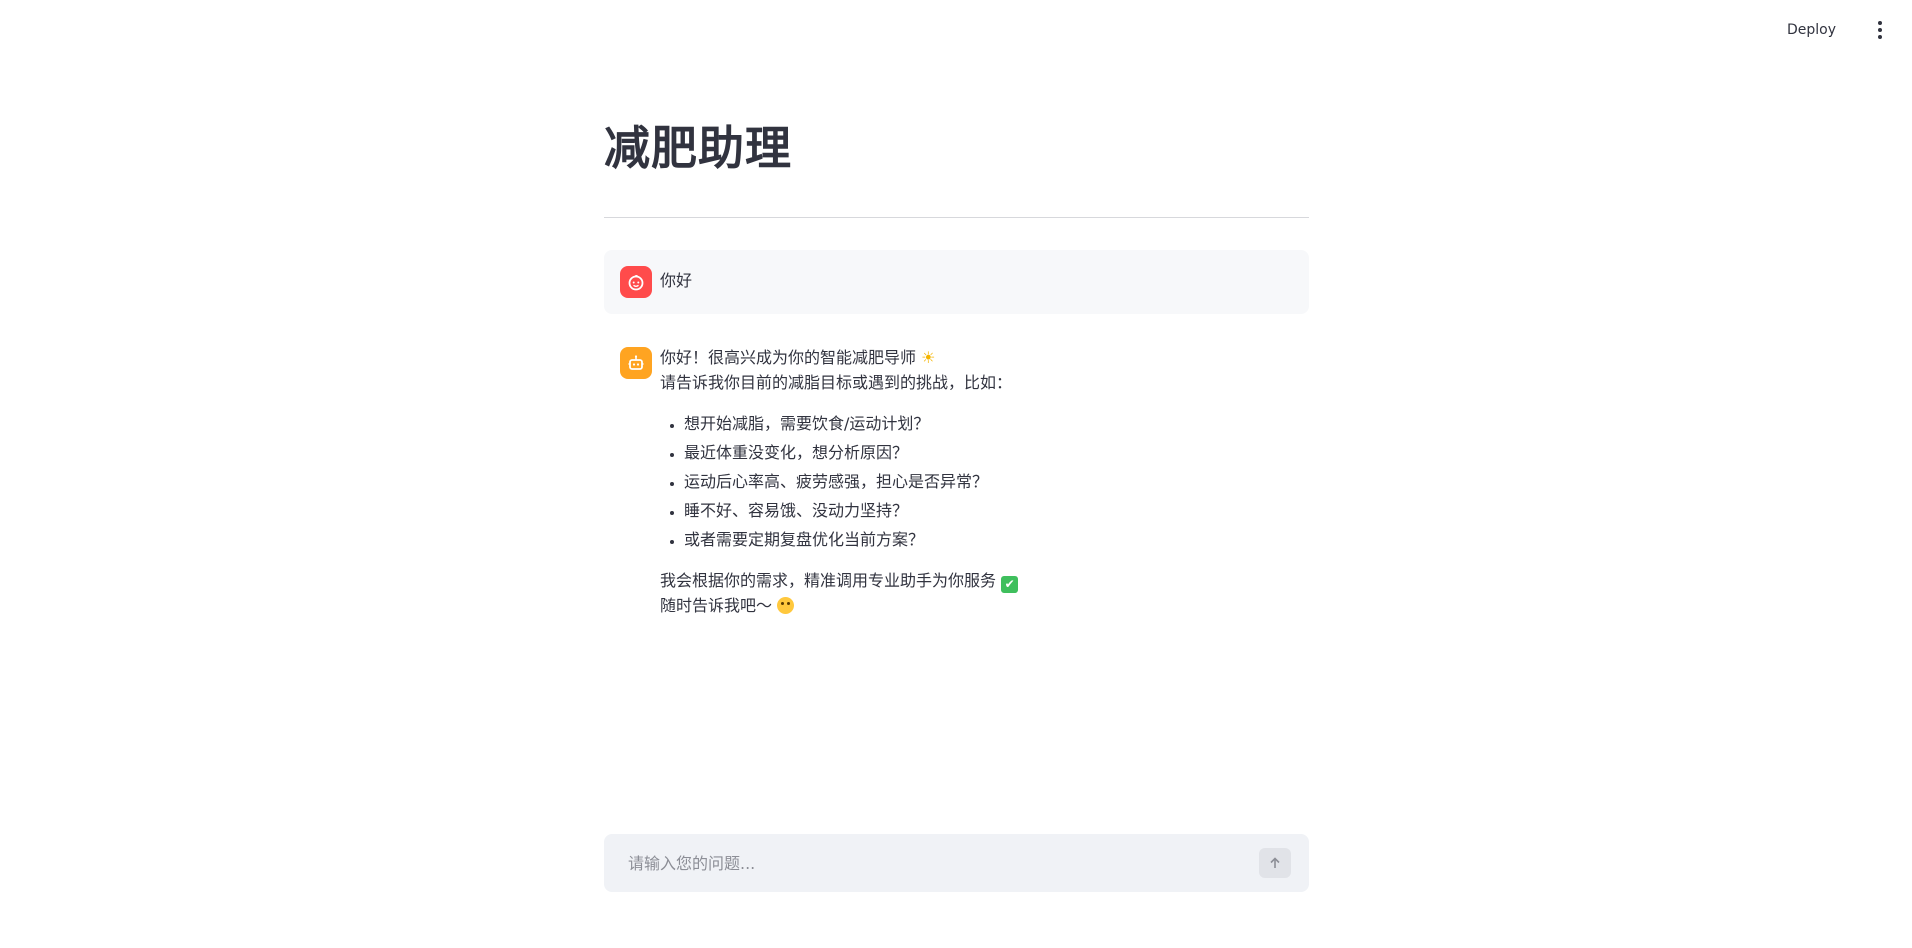  I want to click on divider, so click(956, 217).